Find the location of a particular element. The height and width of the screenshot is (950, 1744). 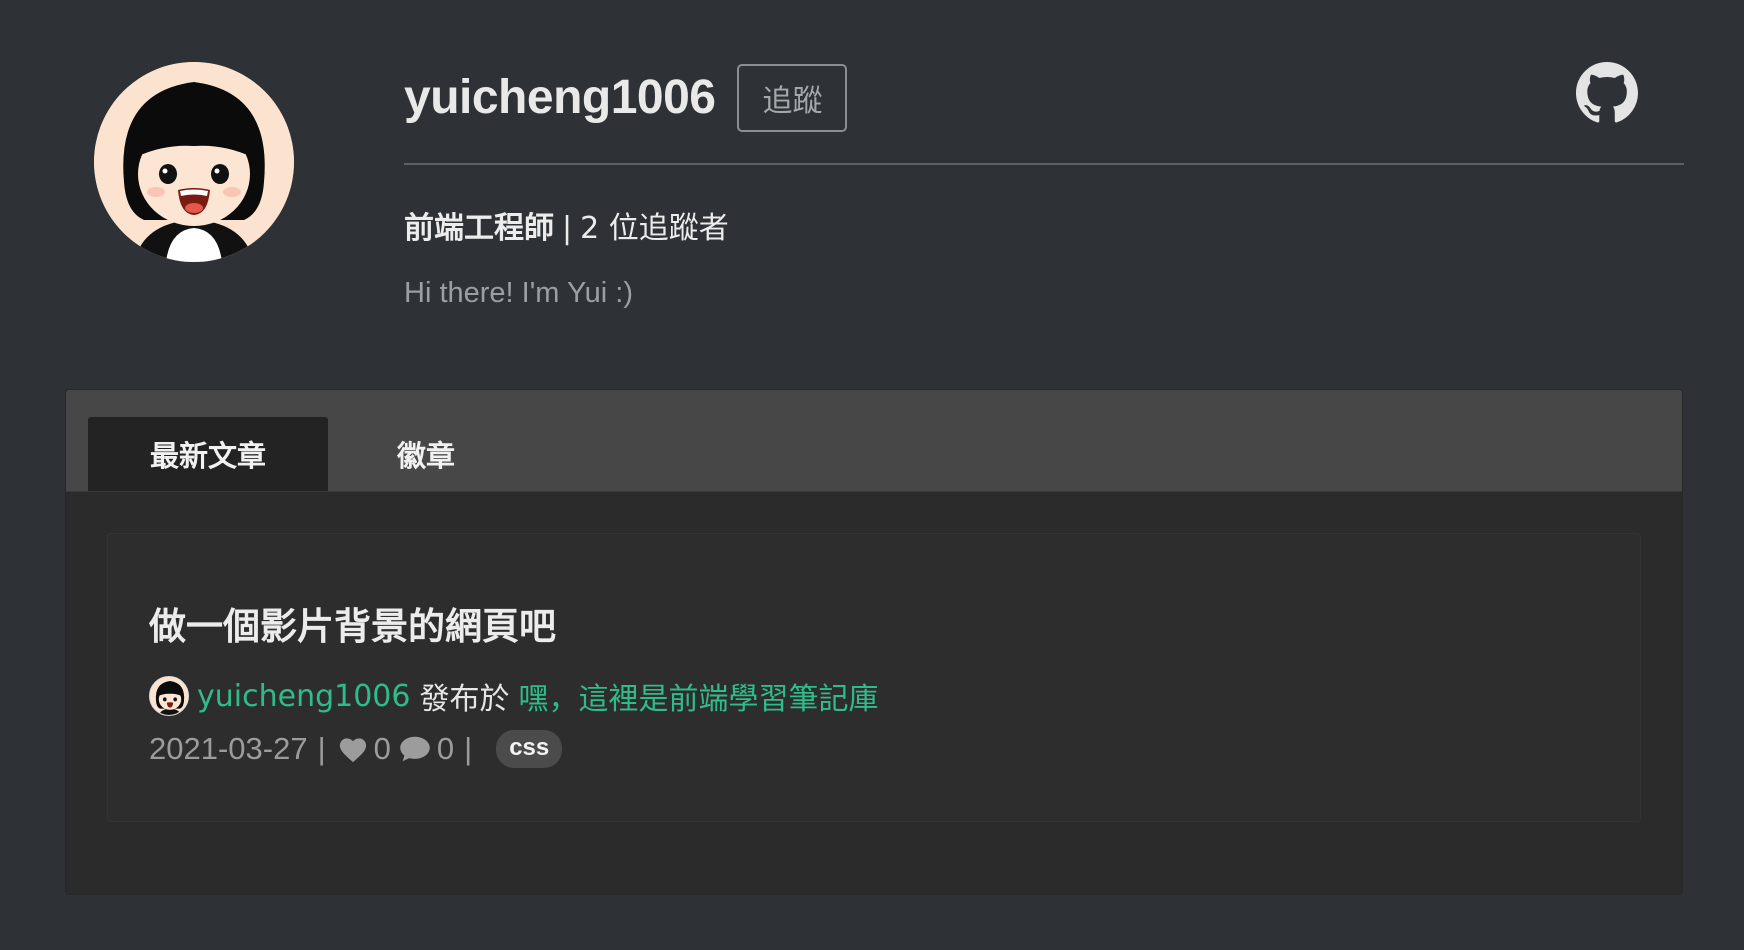

author-avatar is located at coordinates (169, 696).